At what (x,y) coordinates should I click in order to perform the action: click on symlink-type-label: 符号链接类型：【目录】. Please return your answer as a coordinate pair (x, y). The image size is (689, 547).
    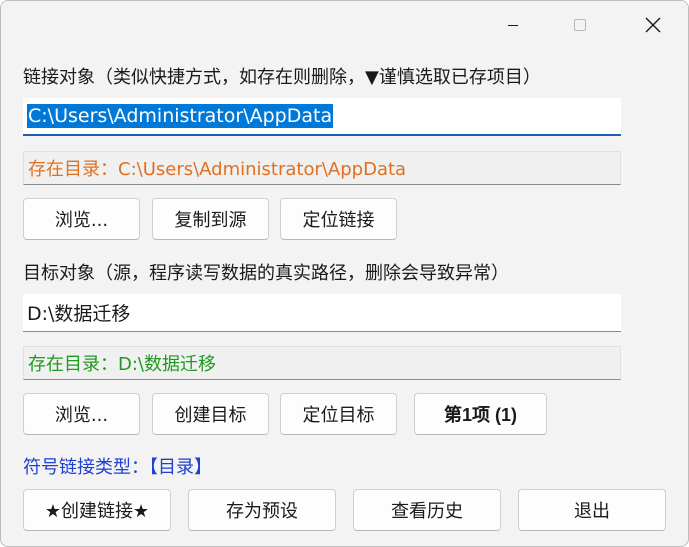
    Looking at the image, I should click on (117, 467).